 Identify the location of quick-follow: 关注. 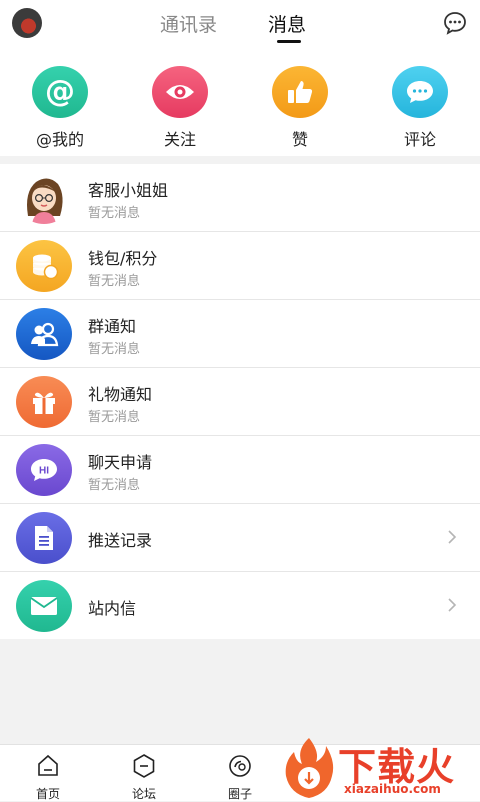
(180, 108).